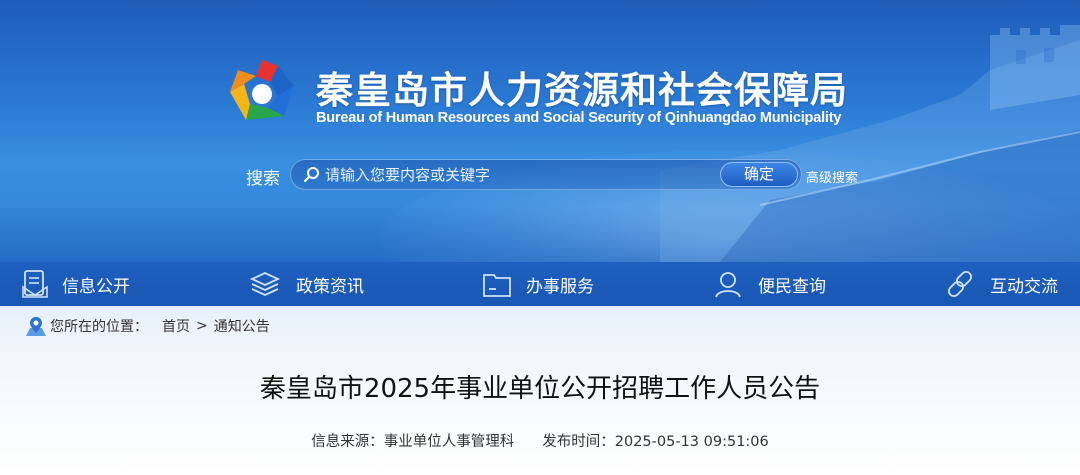 The height and width of the screenshot is (475, 1080). I want to click on article-meta: 信息来源：事业单位人事管理科 发布时间：2025-05-13 09:51:06, so click(540, 440).